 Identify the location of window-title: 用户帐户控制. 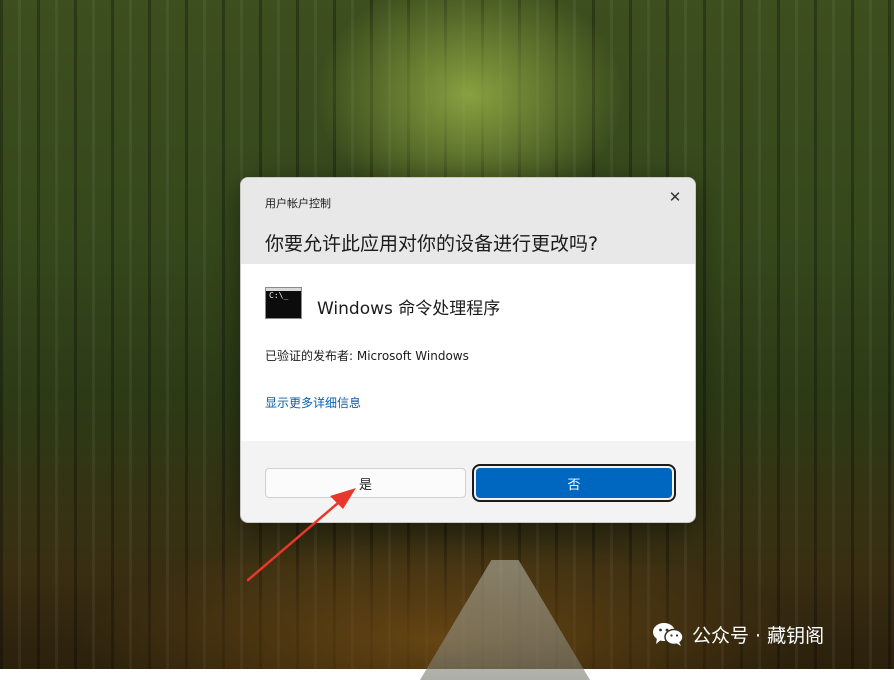
(298, 203).